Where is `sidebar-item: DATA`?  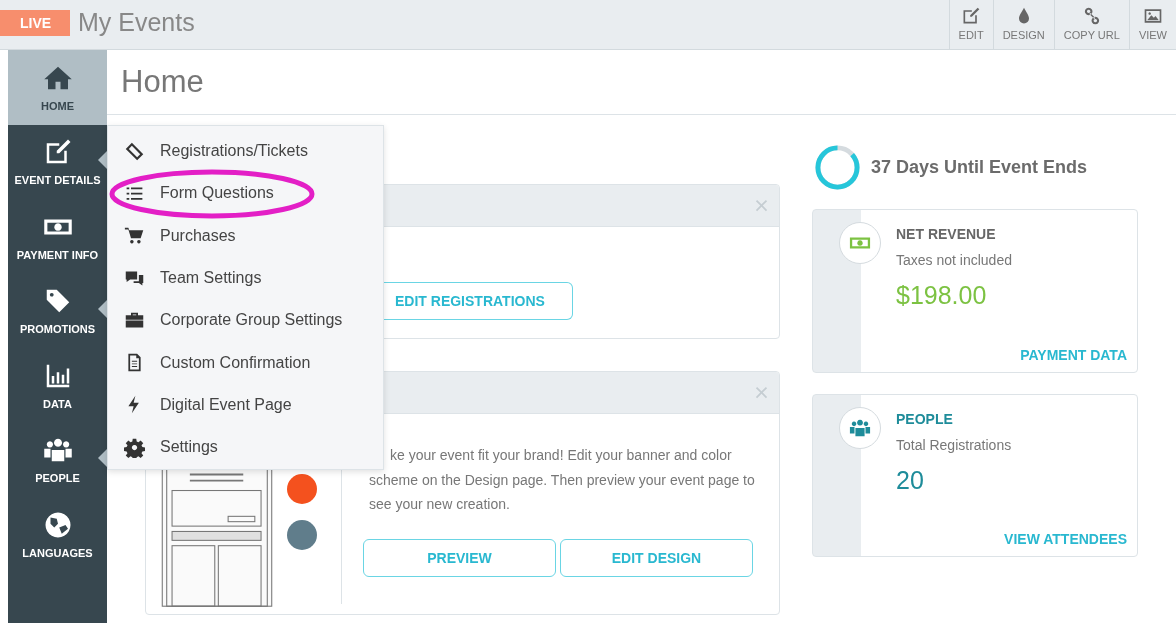
sidebar-item: DATA is located at coordinates (57, 385).